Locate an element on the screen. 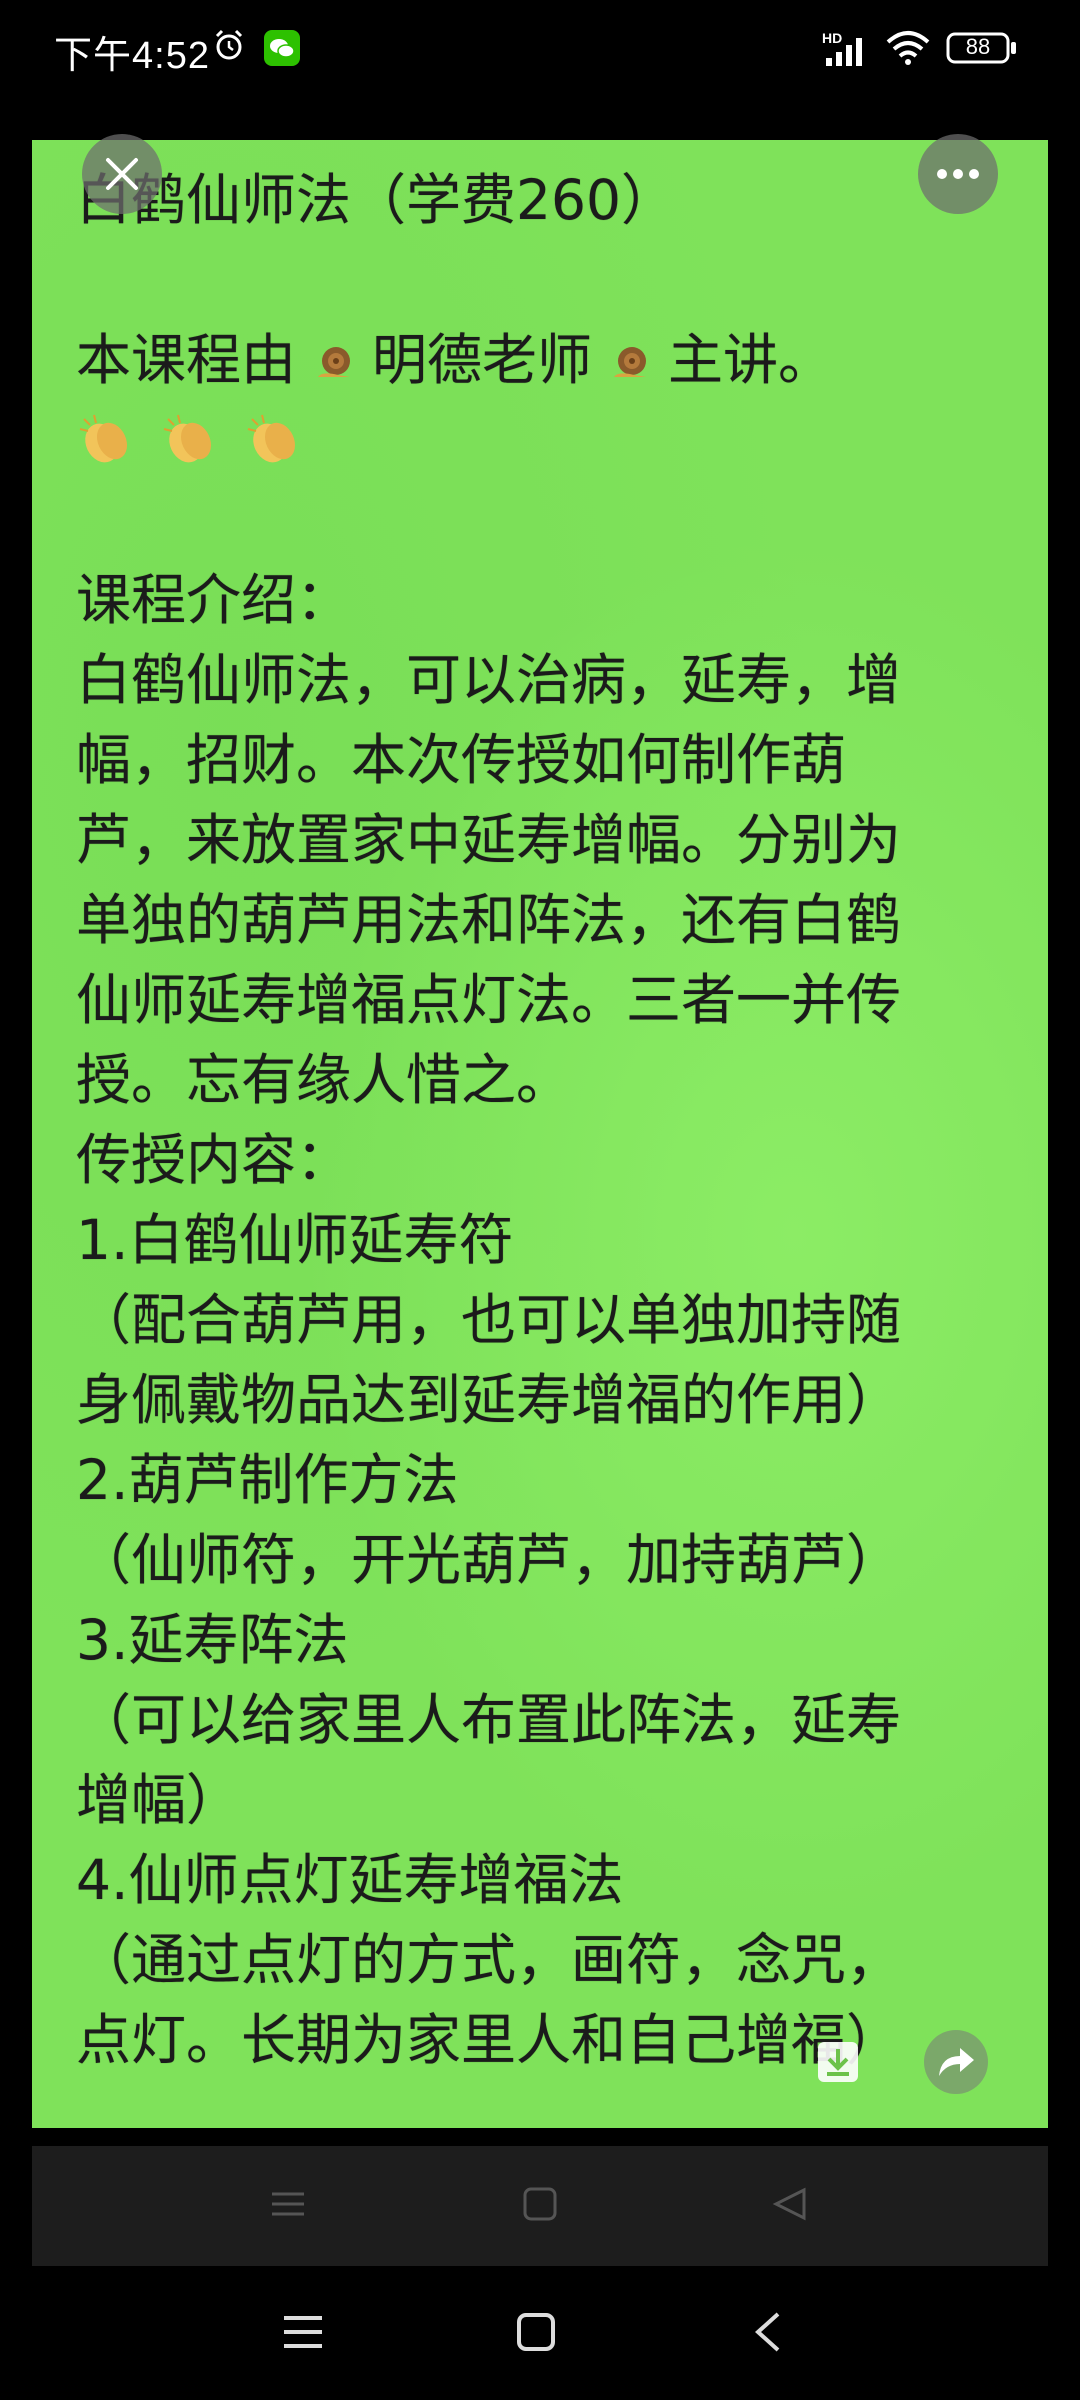  close-icon is located at coordinates (122, 174).